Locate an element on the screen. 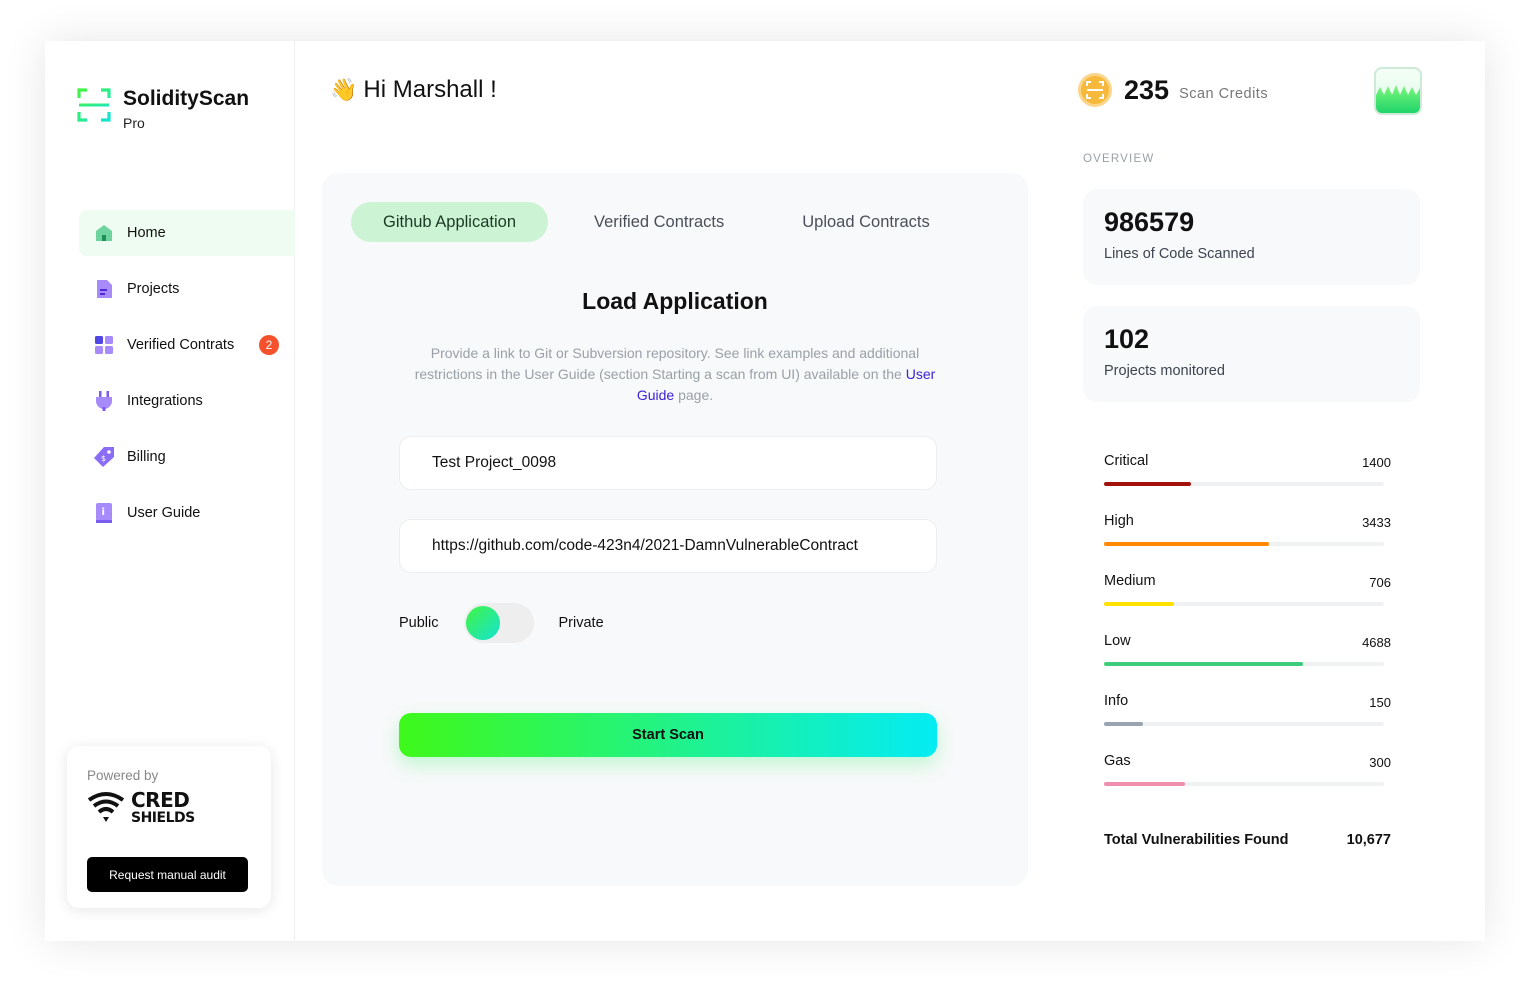  tab-github-application: Github Application is located at coordinates (450, 222).